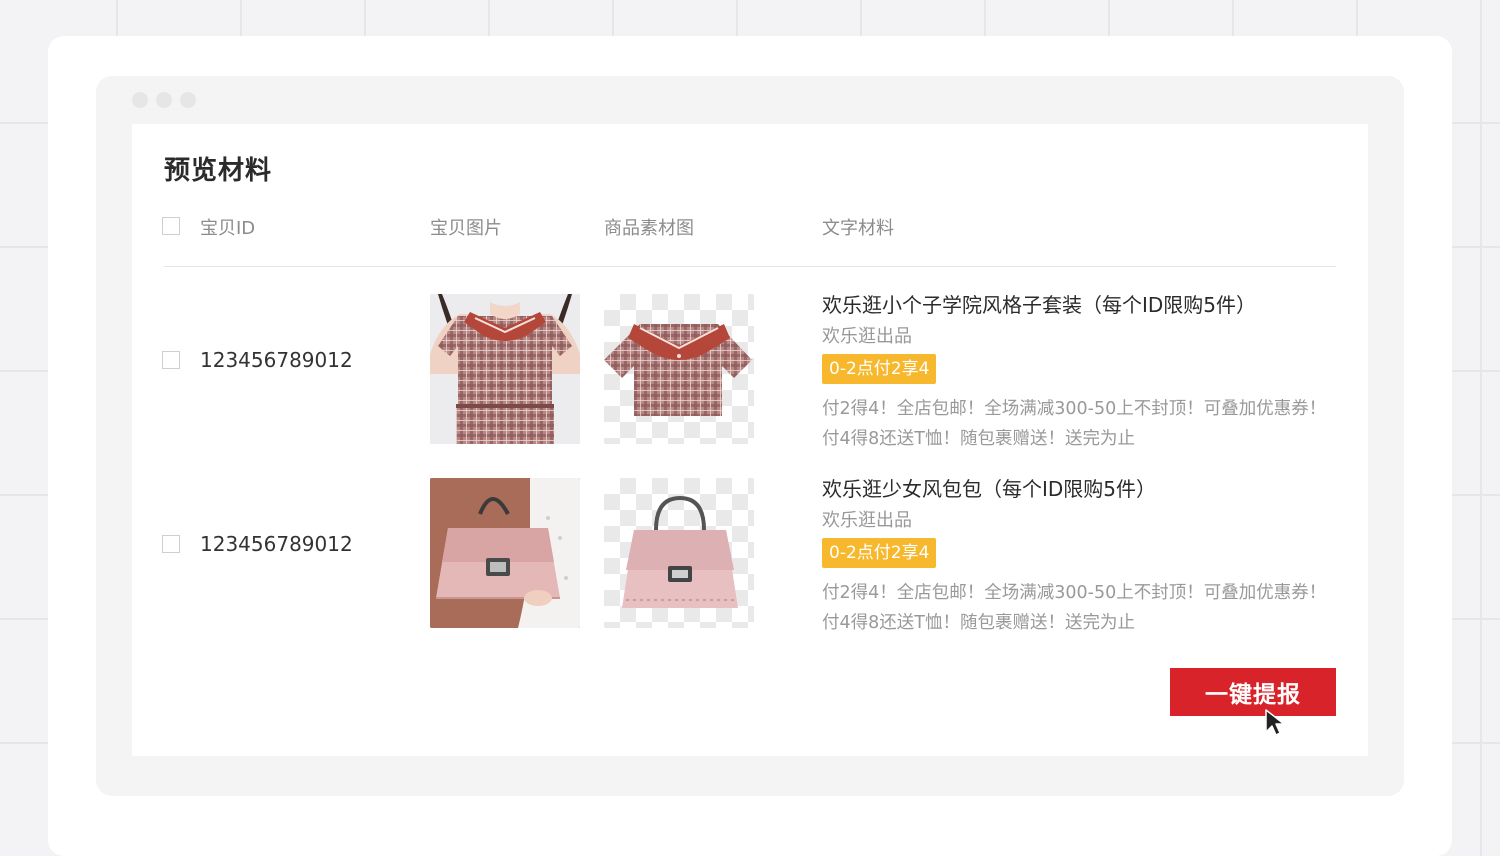  What do you see at coordinates (1253, 692) in the screenshot?
I see `one-click-submit-button: 一键提报` at bounding box center [1253, 692].